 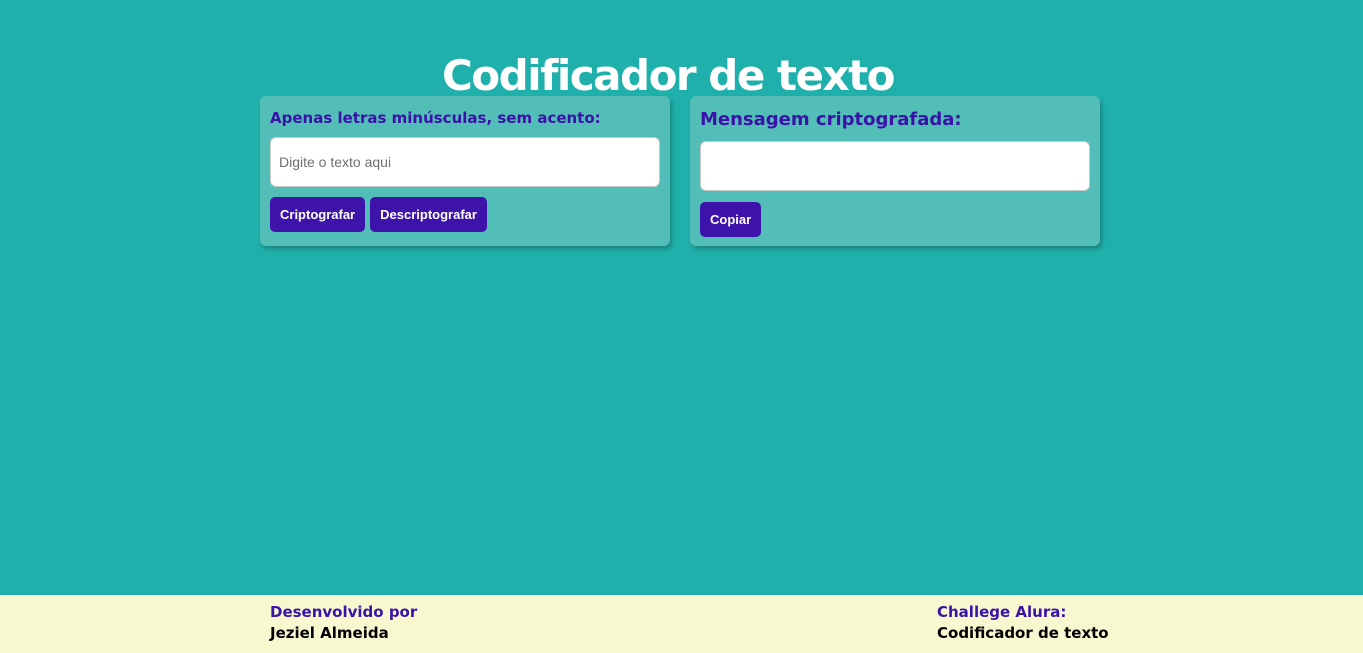 What do you see at coordinates (895, 219) in the screenshot?
I see `copy-button-row: Copiar` at bounding box center [895, 219].